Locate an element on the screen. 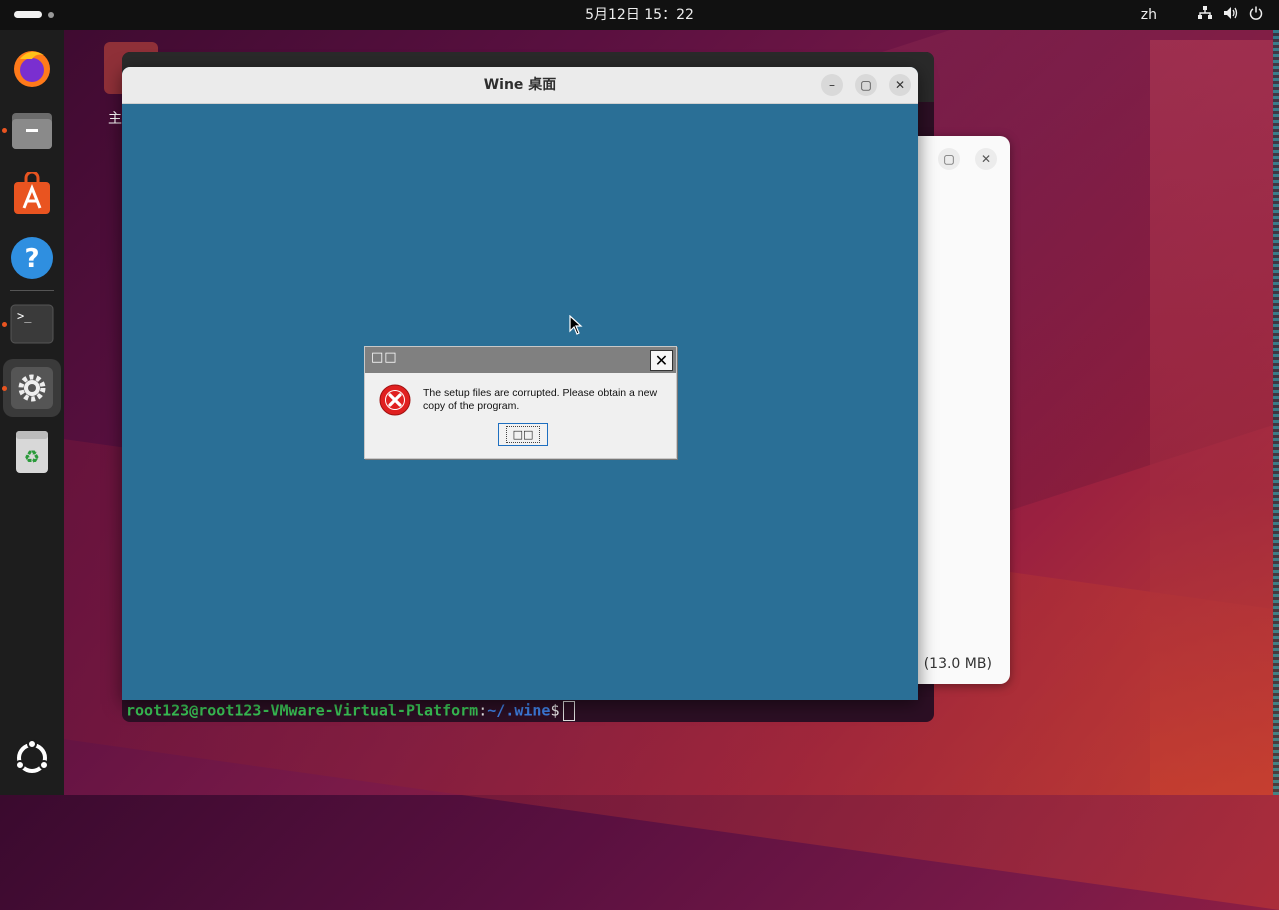  top-bar: 5月12日 15：22 zh is located at coordinates (639, 15).